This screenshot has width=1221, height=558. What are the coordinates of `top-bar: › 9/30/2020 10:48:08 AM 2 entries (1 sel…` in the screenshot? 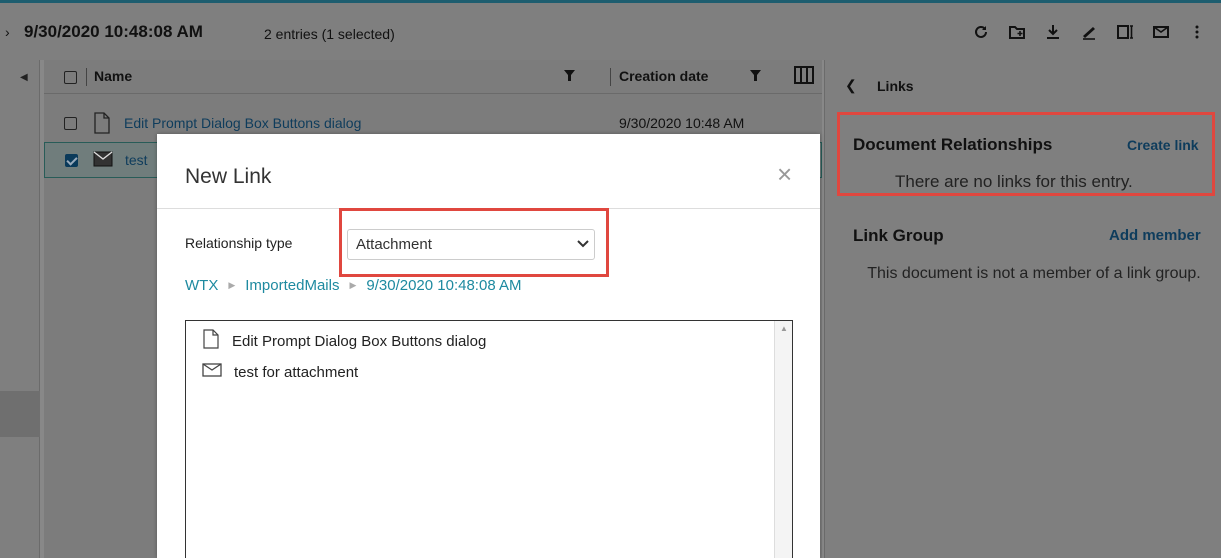 It's located at (610, 30).